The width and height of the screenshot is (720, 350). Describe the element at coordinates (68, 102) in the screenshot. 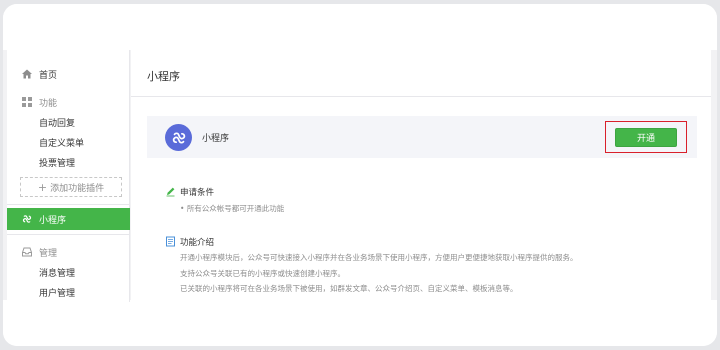

I see `sidebar-group-function: 功能` at that location.